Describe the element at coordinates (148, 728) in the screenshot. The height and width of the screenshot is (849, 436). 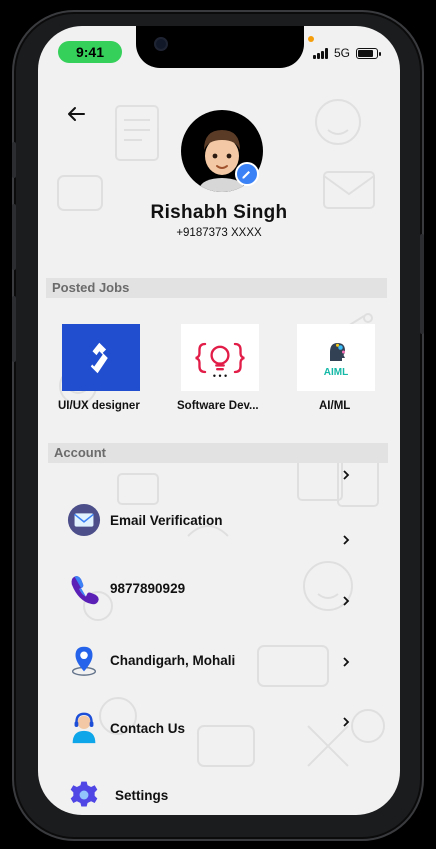
I see `account-item-label: Contach Us` at that location.